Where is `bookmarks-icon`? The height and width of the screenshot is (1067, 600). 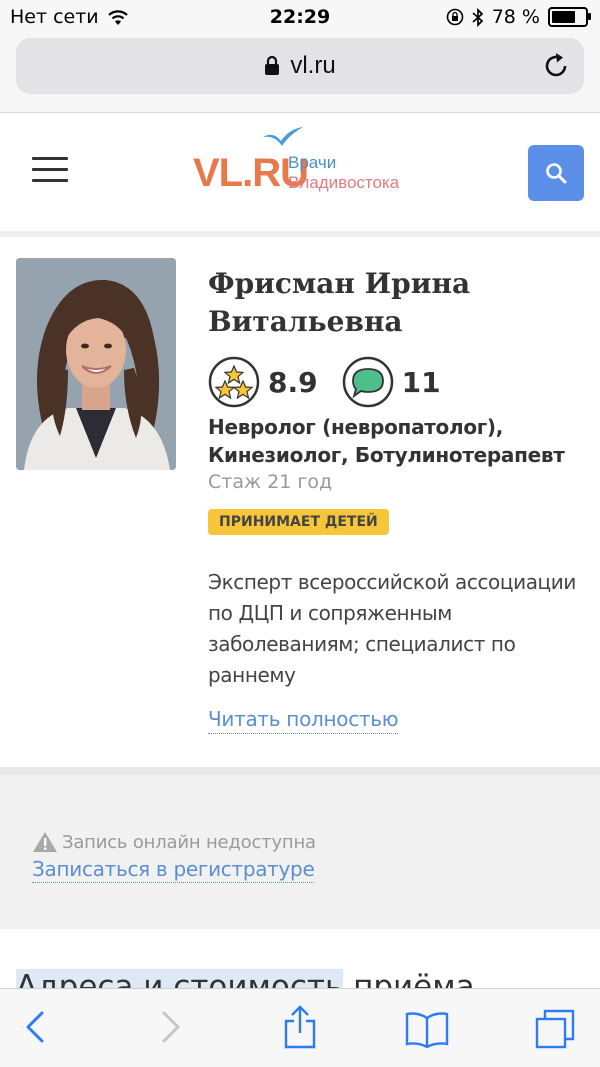
bookmarks-icon is located at coordinates (427, 1030).